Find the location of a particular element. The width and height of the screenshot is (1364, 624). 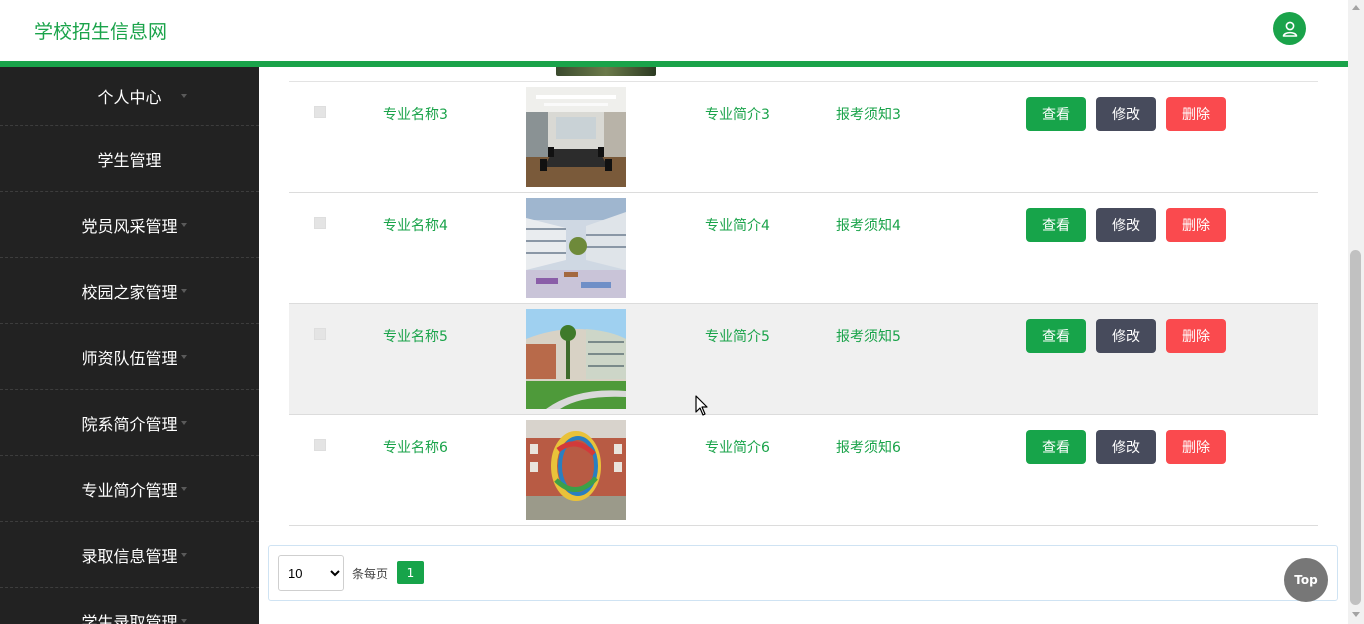

scroll-up-icon is located at coordinates (1356, 7).